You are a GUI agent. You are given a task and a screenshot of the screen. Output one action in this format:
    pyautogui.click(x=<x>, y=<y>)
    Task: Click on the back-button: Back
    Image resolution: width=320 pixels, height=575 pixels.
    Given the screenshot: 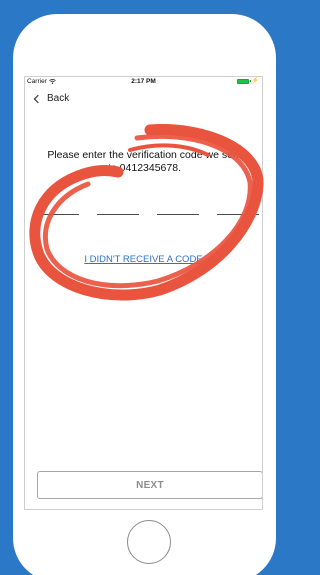 What is the action you would take?
    pyautogui.click(x=51, y=98)
    